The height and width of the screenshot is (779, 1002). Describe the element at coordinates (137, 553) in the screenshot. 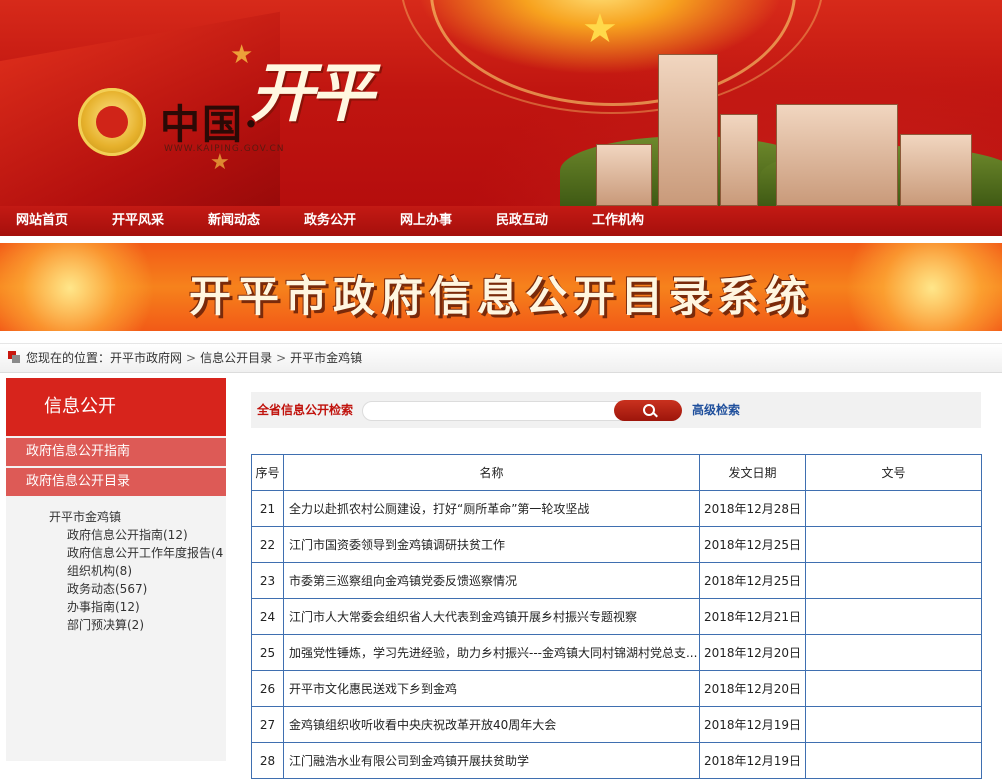

I see `tree-item-annual-report: 政府信息公开工作年度报告(4` at that location.